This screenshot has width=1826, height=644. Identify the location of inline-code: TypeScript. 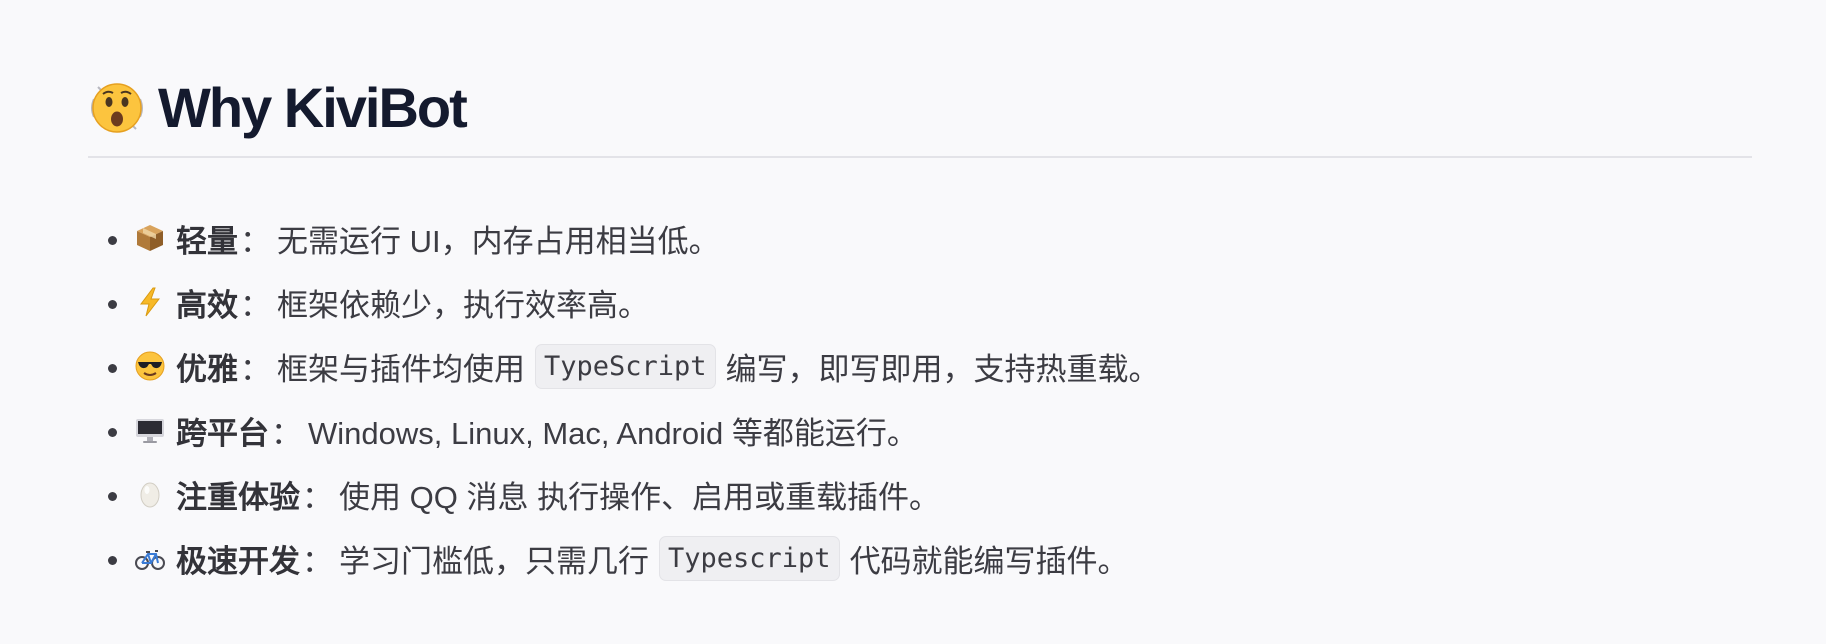
(625, 366).